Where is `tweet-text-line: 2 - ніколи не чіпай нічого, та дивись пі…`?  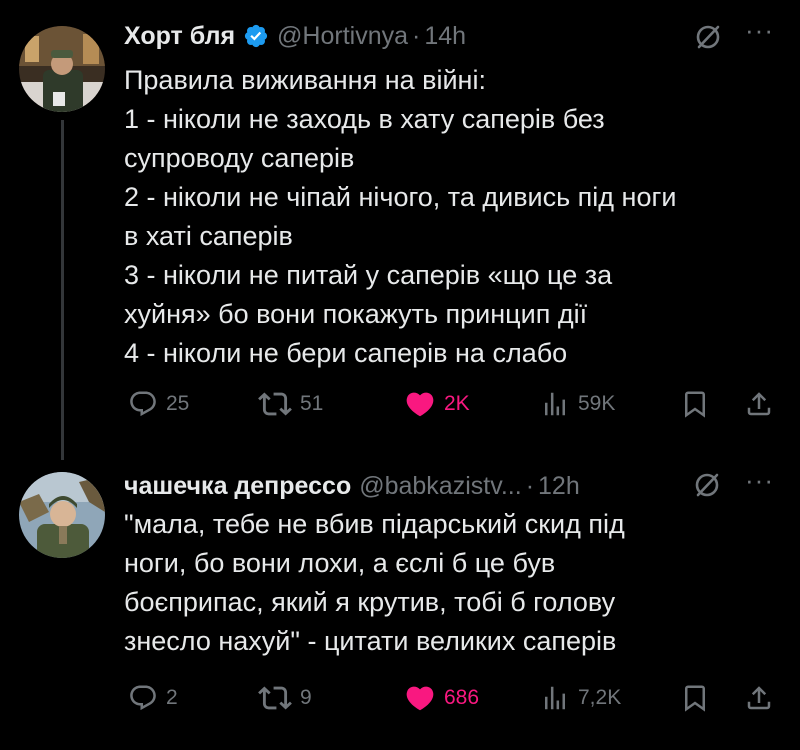
tweet-text-line: 2 - ніколи не чіпай нічого, та дивись пі… is located at coordinates (400, 197).